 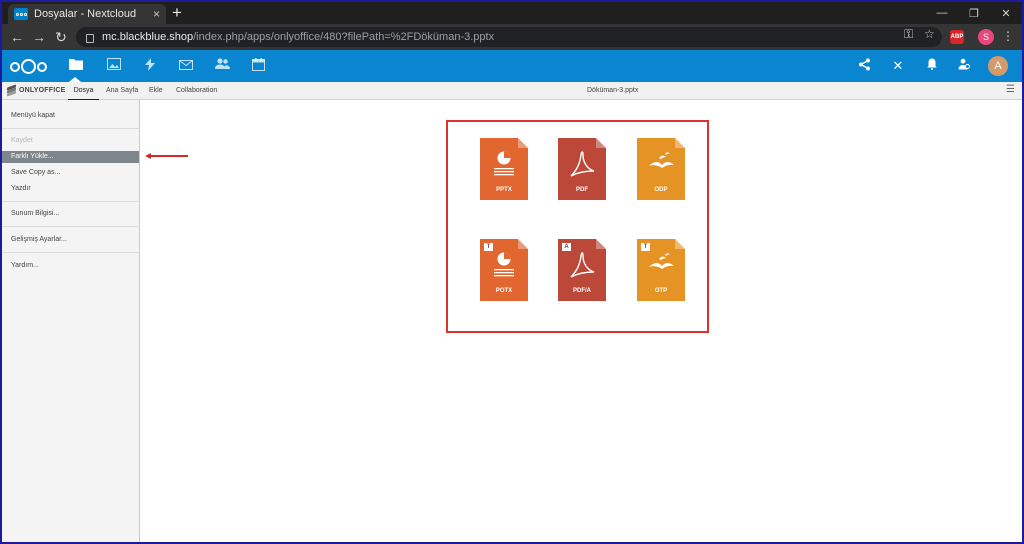 I want to click on format-label: PDF, so click(x=582, y=190).